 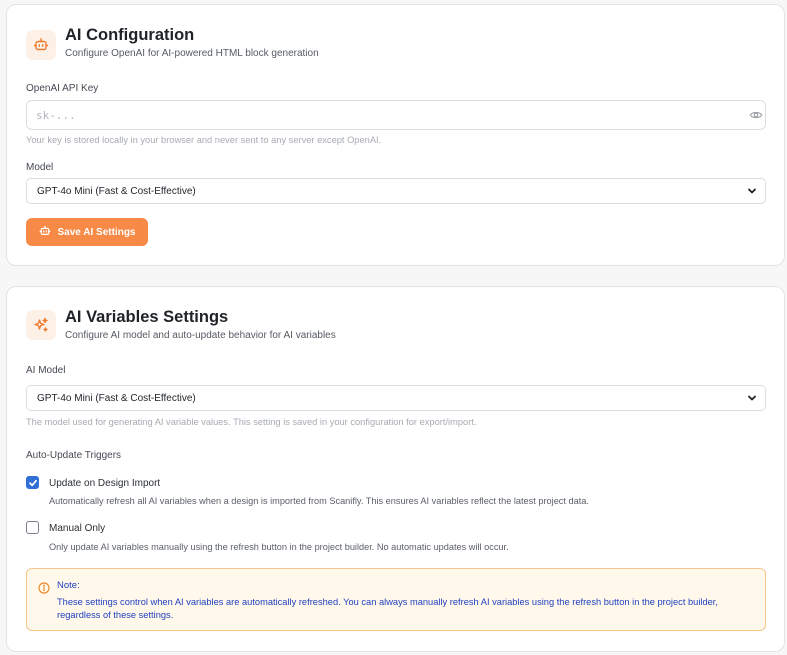 I want to click on model-label: Model, so click(x=40, y=167).